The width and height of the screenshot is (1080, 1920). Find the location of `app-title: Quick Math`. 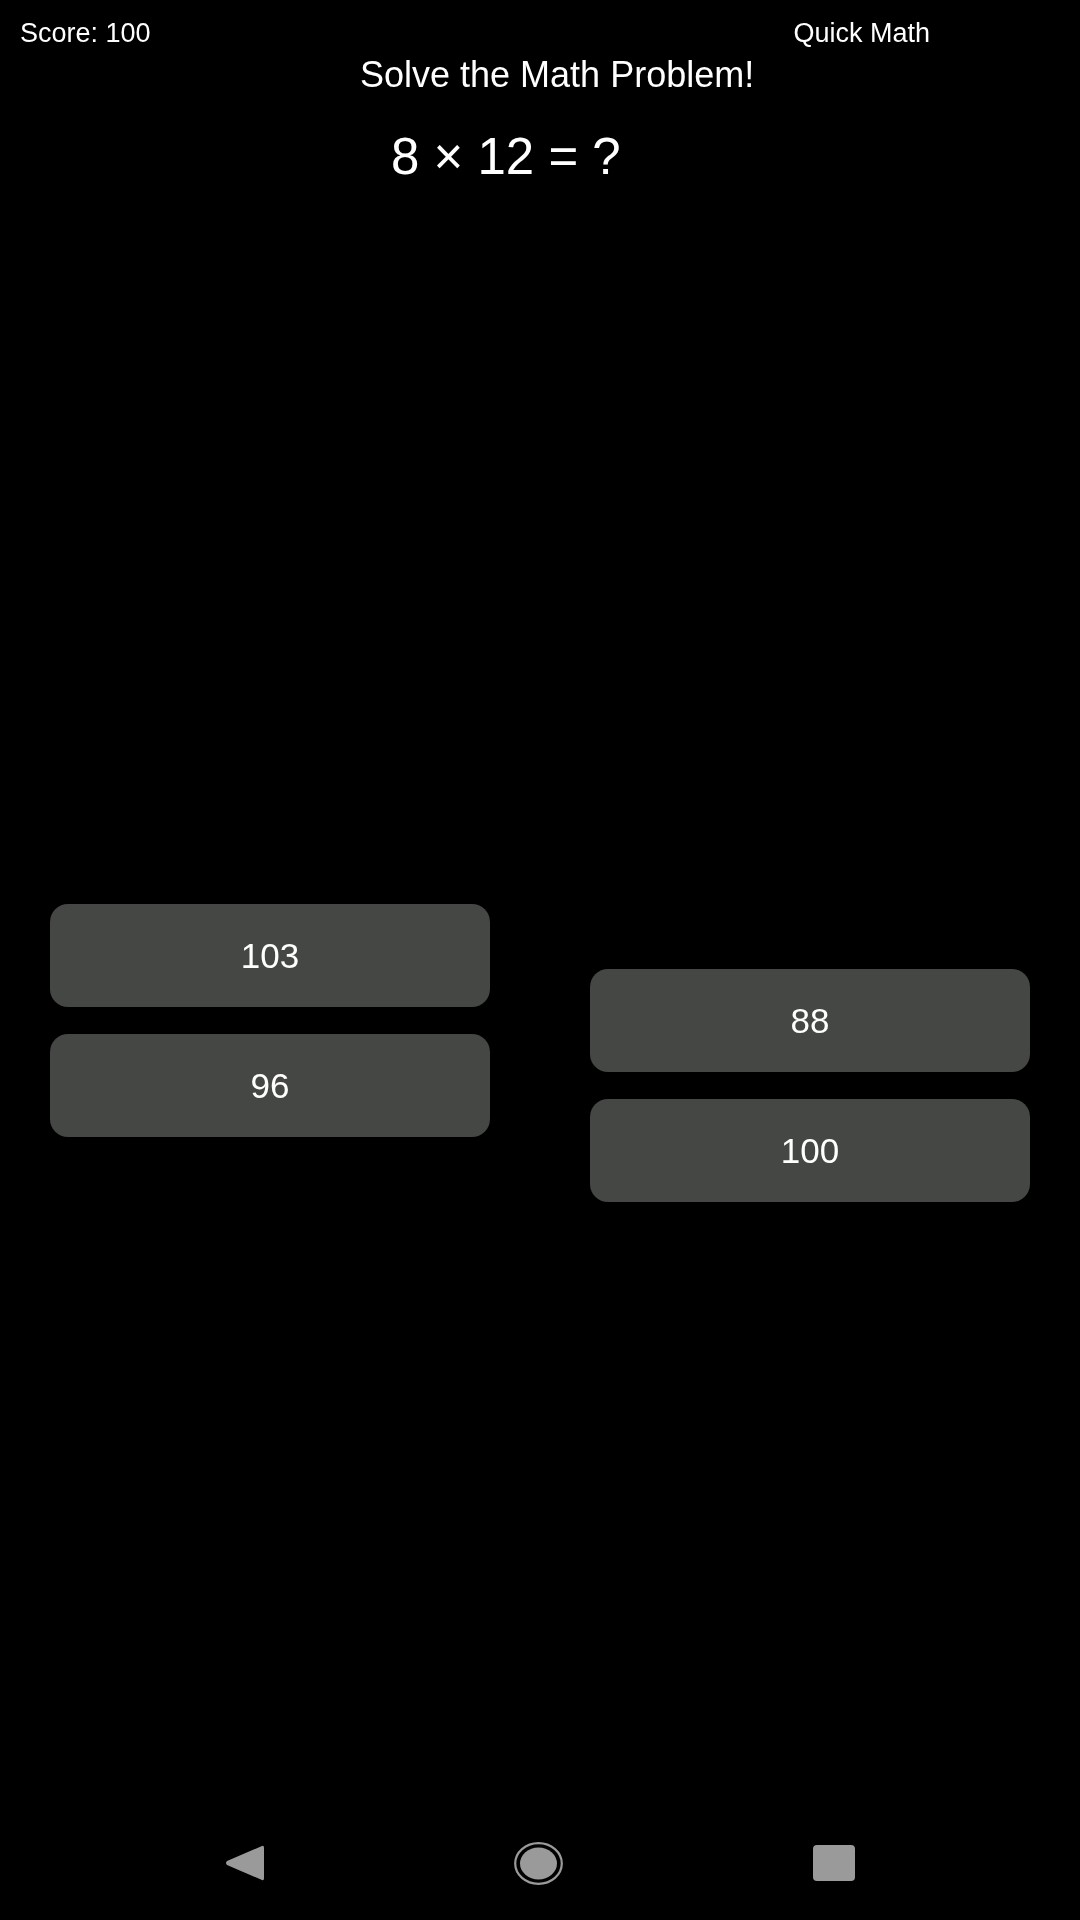

app-title: Quick Math is located at coordinates (861, 33).